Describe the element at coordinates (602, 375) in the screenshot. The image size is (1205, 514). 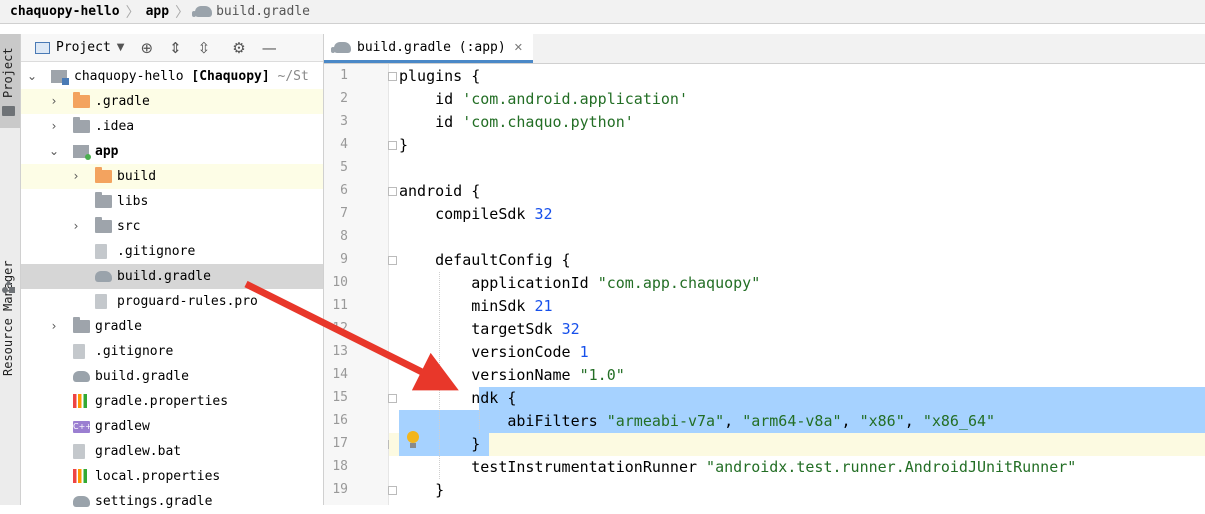
I see `code-string: "1.0"` at that location.